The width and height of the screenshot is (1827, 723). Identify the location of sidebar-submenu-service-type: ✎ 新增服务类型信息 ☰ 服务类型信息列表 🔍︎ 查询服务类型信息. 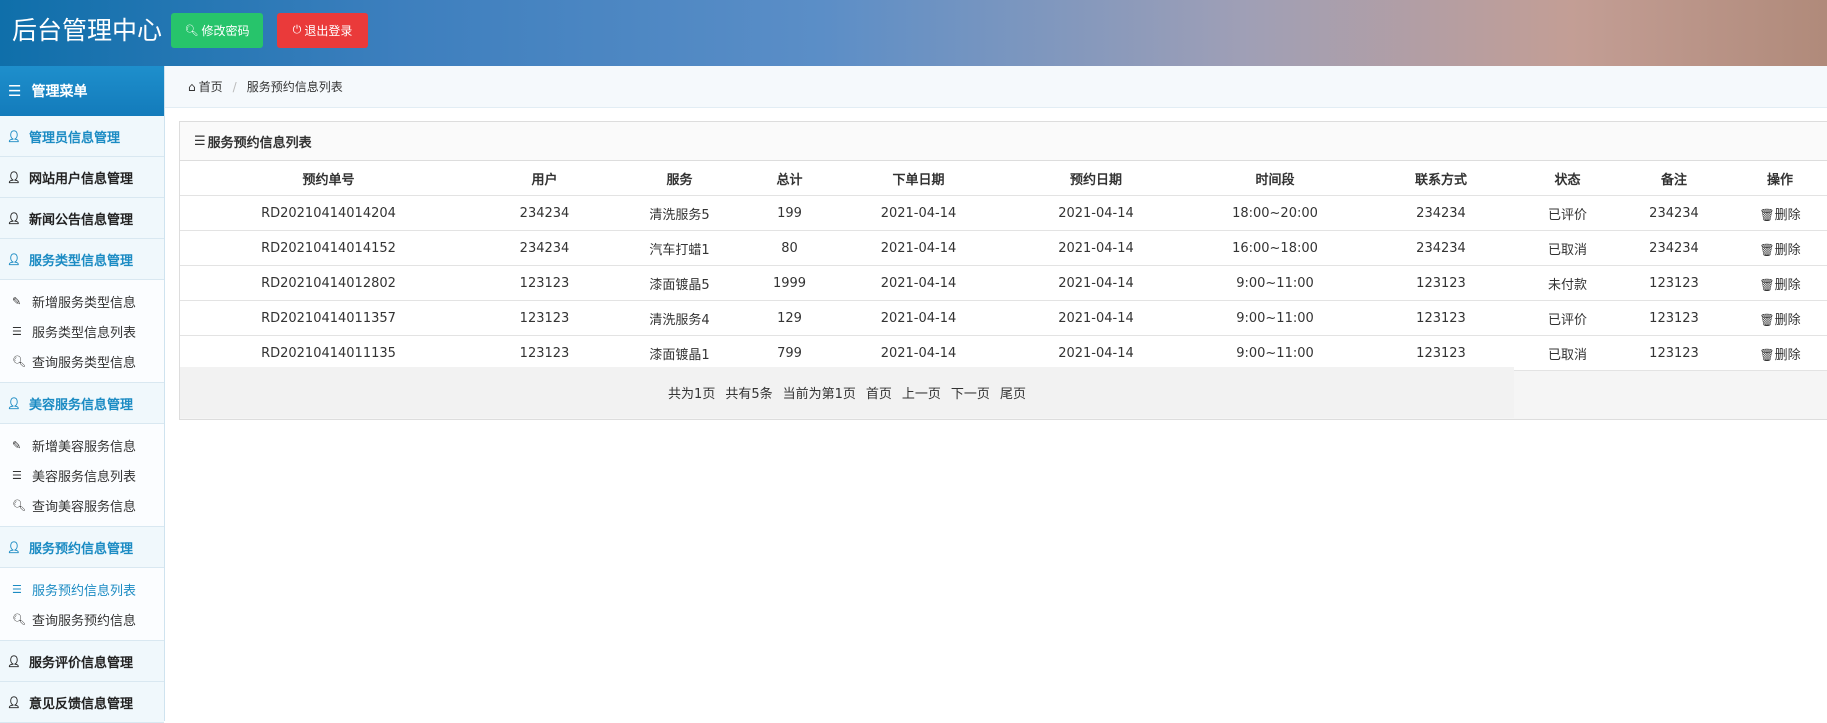
(82, 331).